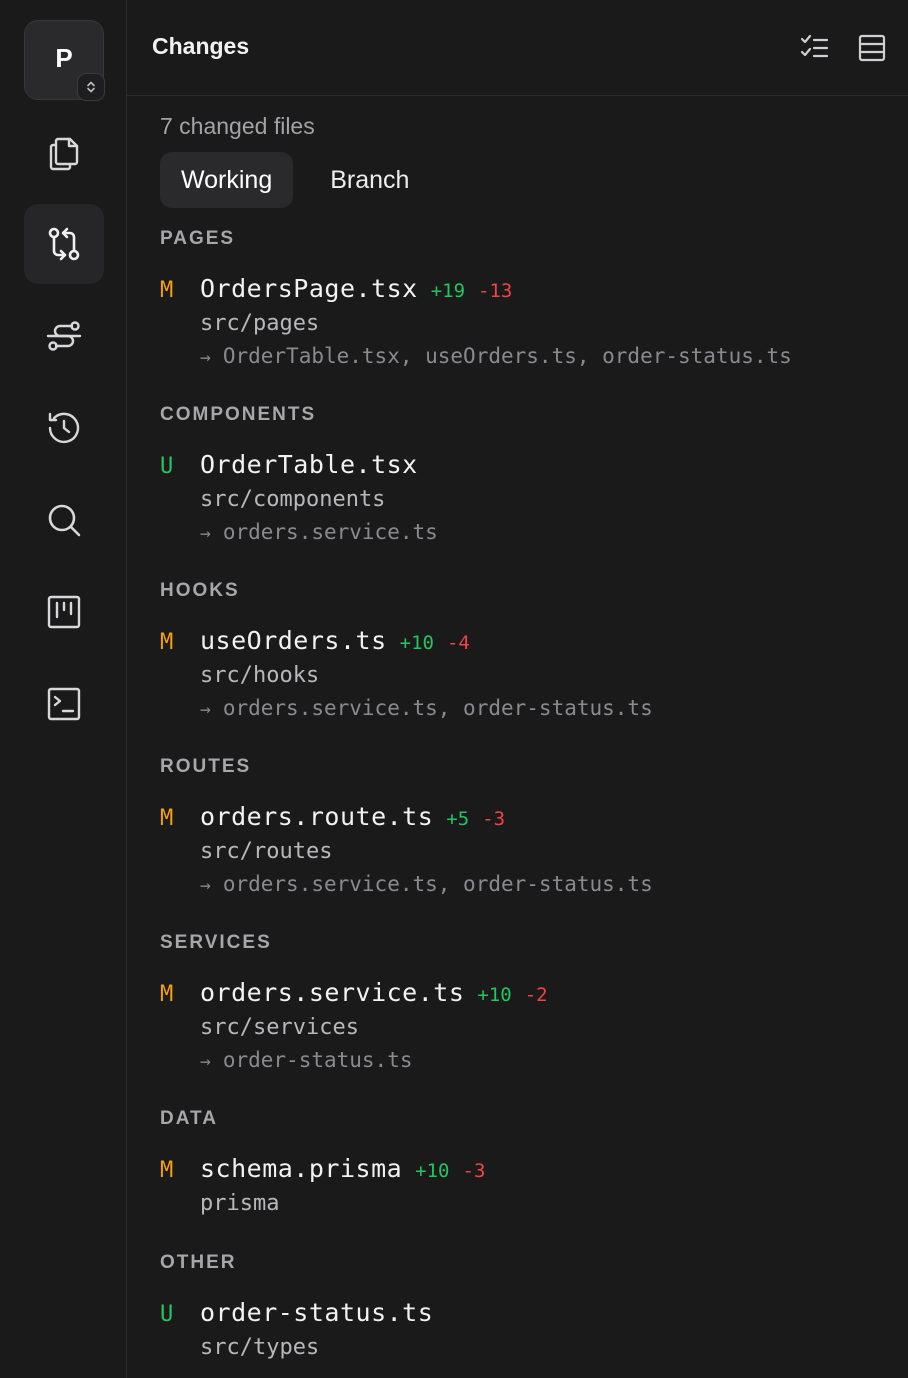  Describe the element at coordinates (332, 992) in the screenshot. I see `file-name: orders.service.ts` at that location.